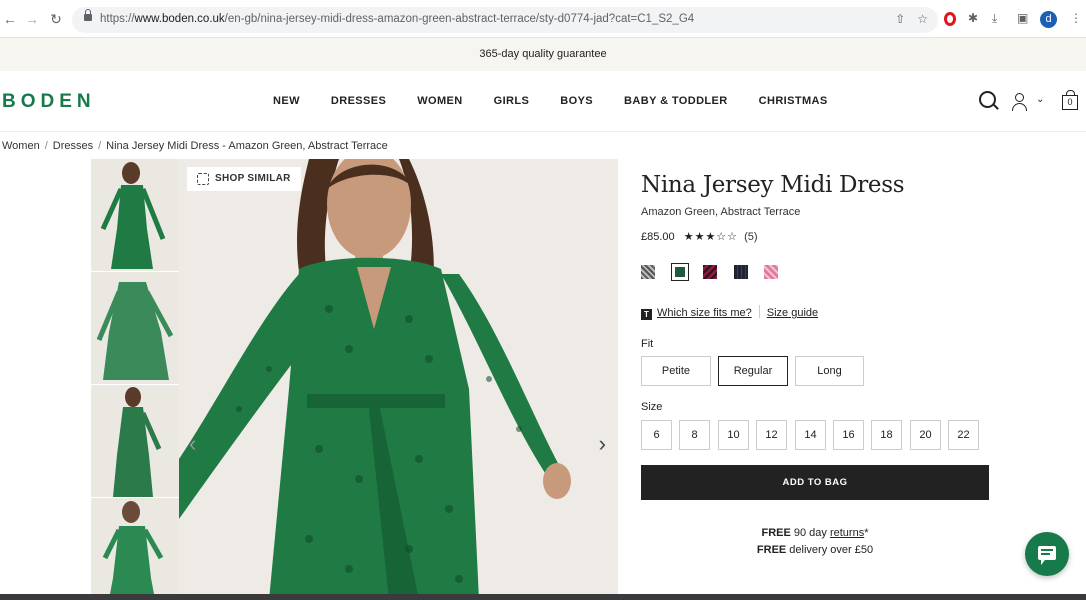  What do you see at coordinates (21, 146) in the screenshot?
I see `breadcrumb-women: Women` at bounding box center [21, 146].